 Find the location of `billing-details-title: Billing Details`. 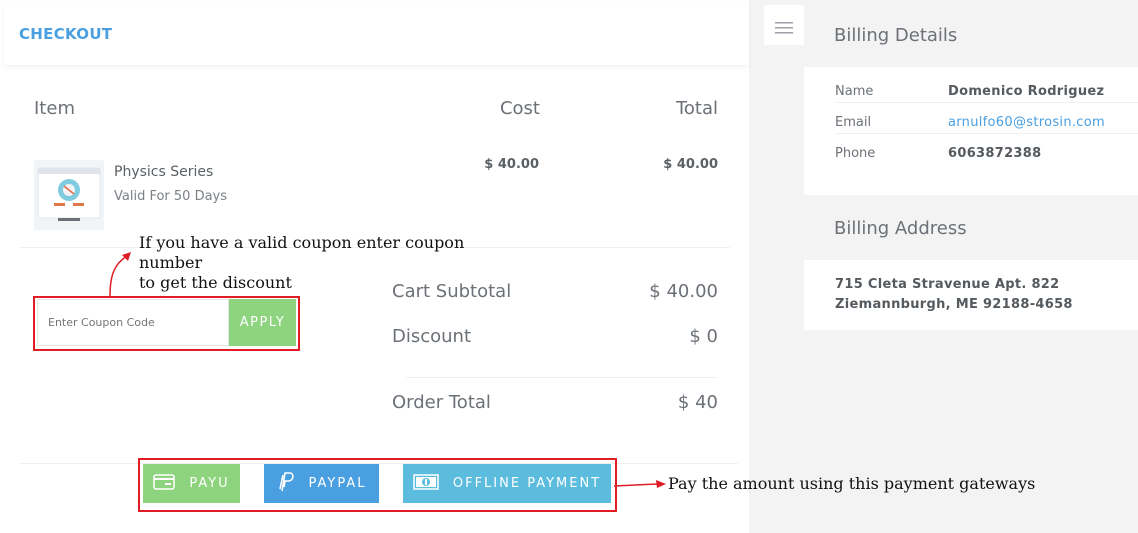

billing-details-title: Billing Details is located at coordinates (896, 35).